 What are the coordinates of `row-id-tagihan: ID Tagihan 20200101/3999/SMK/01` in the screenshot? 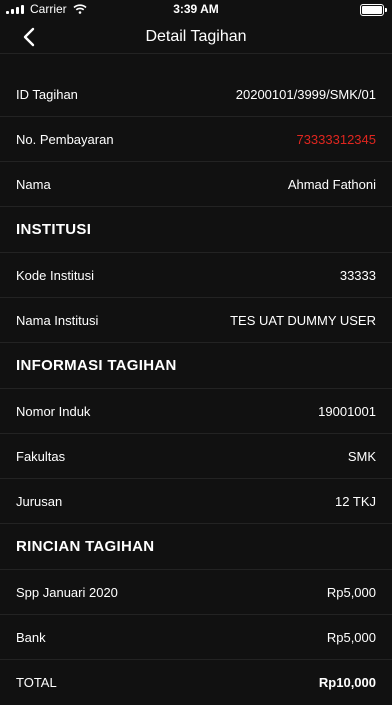 It's located at (196, 94).